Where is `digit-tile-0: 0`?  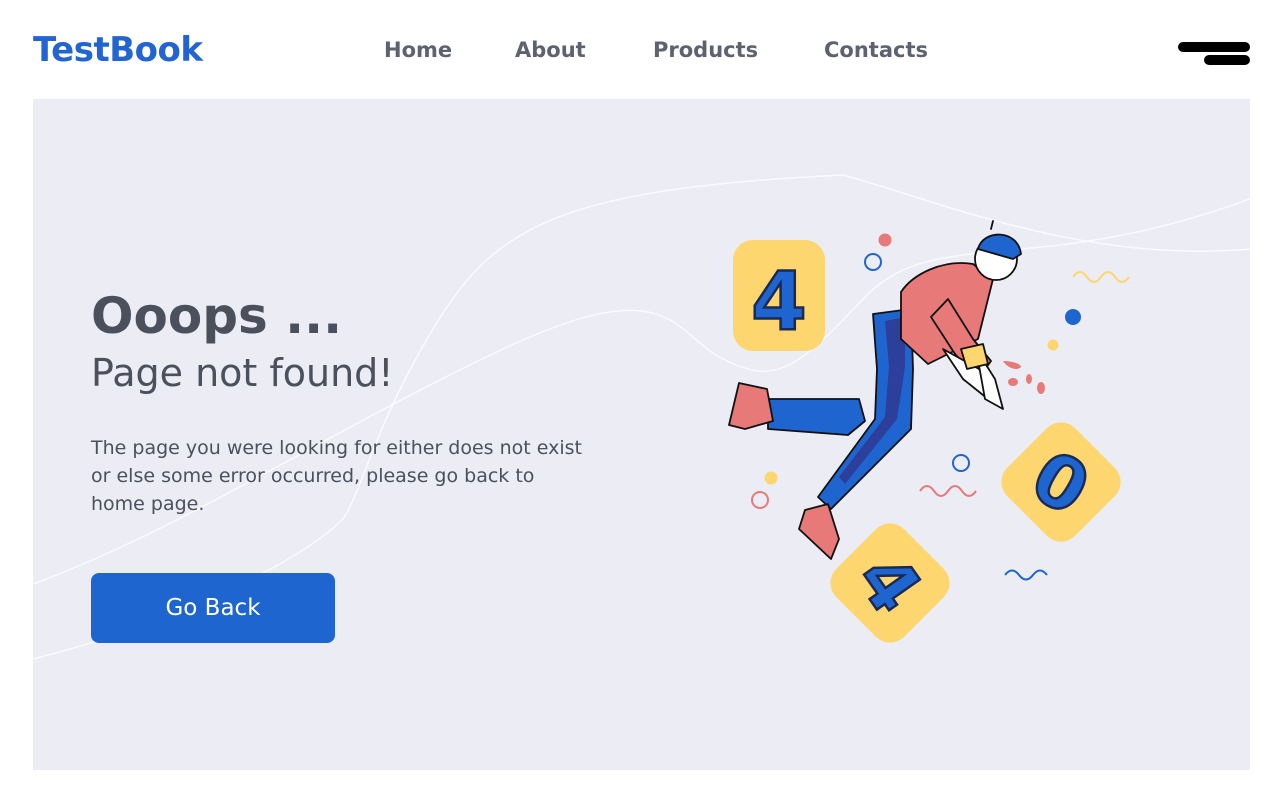
digit-tile-0: 0 is located at coordinates (1061, 482).